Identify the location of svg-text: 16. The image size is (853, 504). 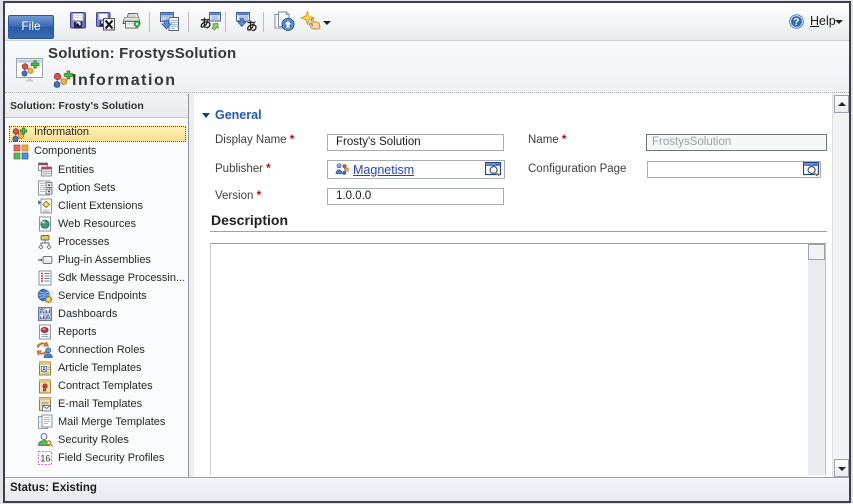
(45, 459).